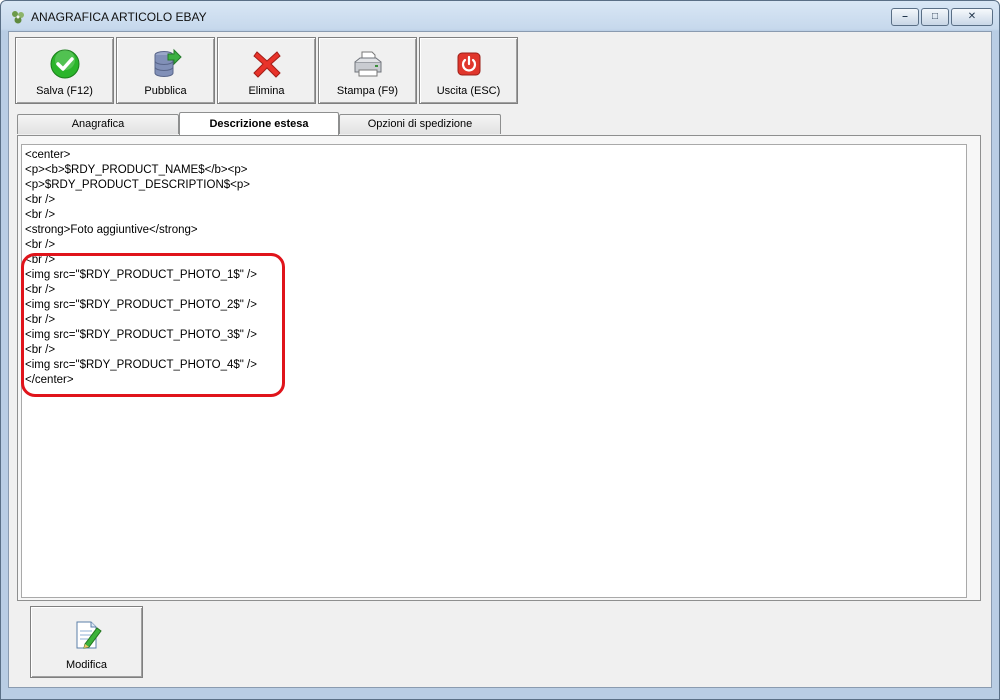  Describe the element at coordinates (136, 170) in the screenshot. I see `code-line: <p><b>$RDY_PRODUCT_NAME$</b><p>` at that location.